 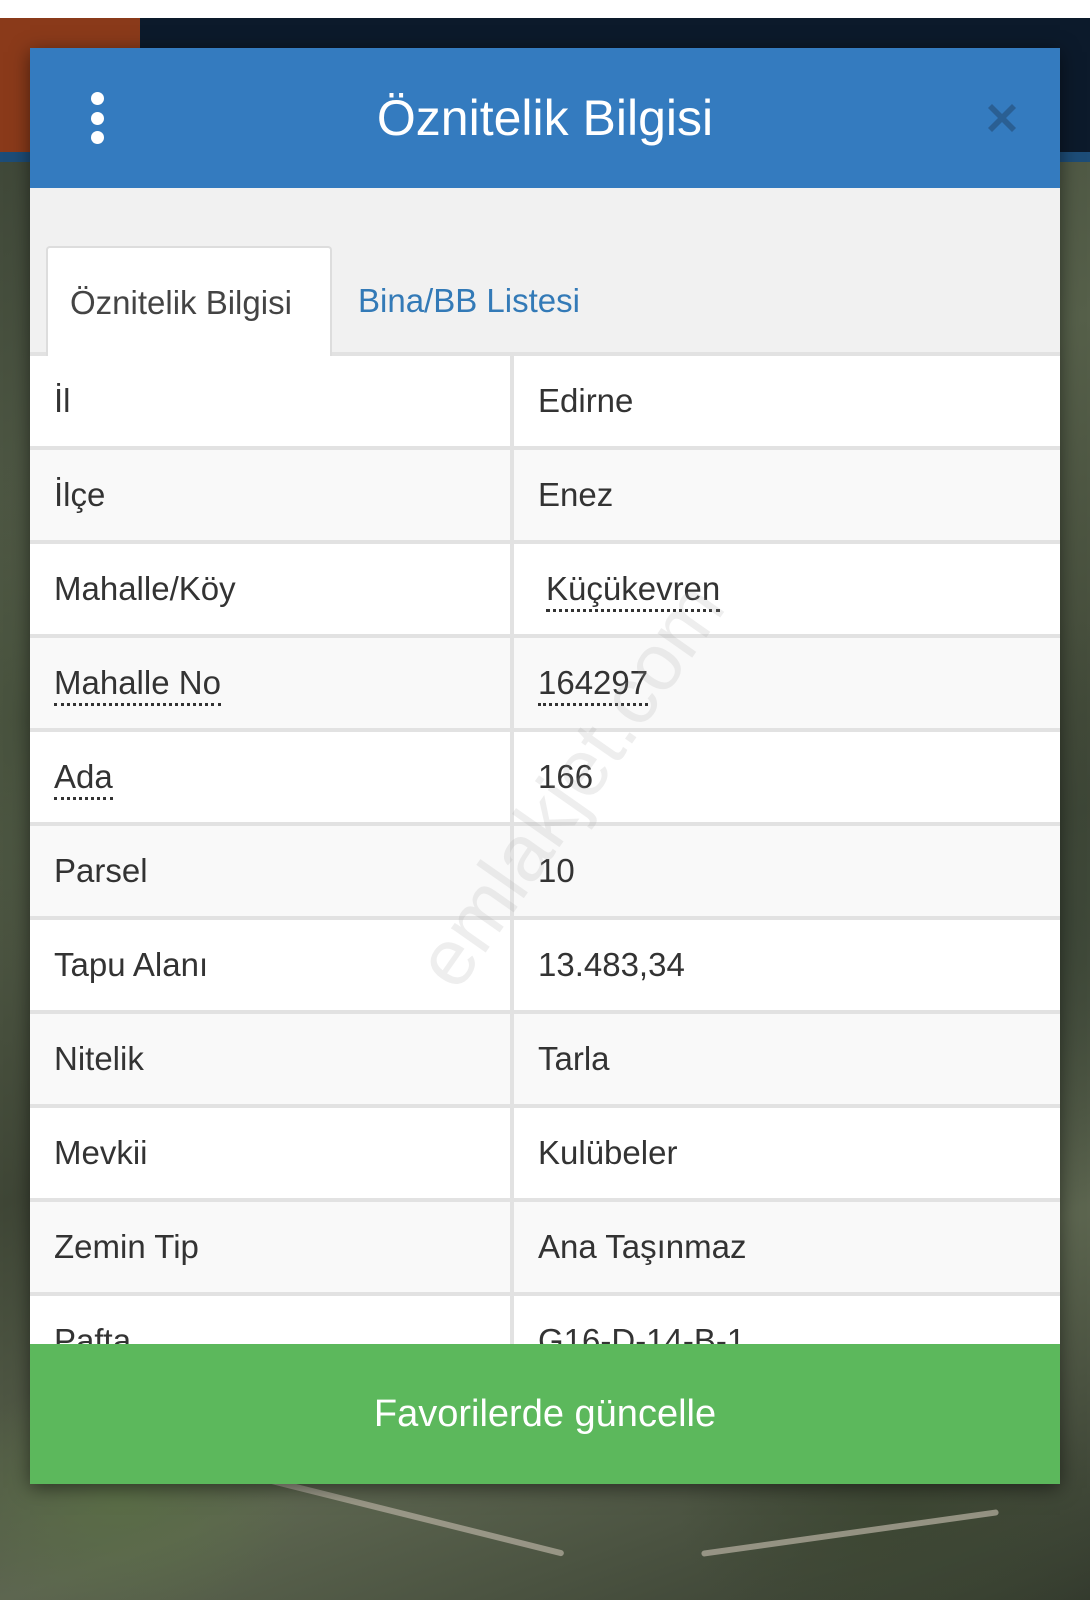 I want to click on dialog-header: Öznitelik Bilgisi, so click(x=545, y=118).